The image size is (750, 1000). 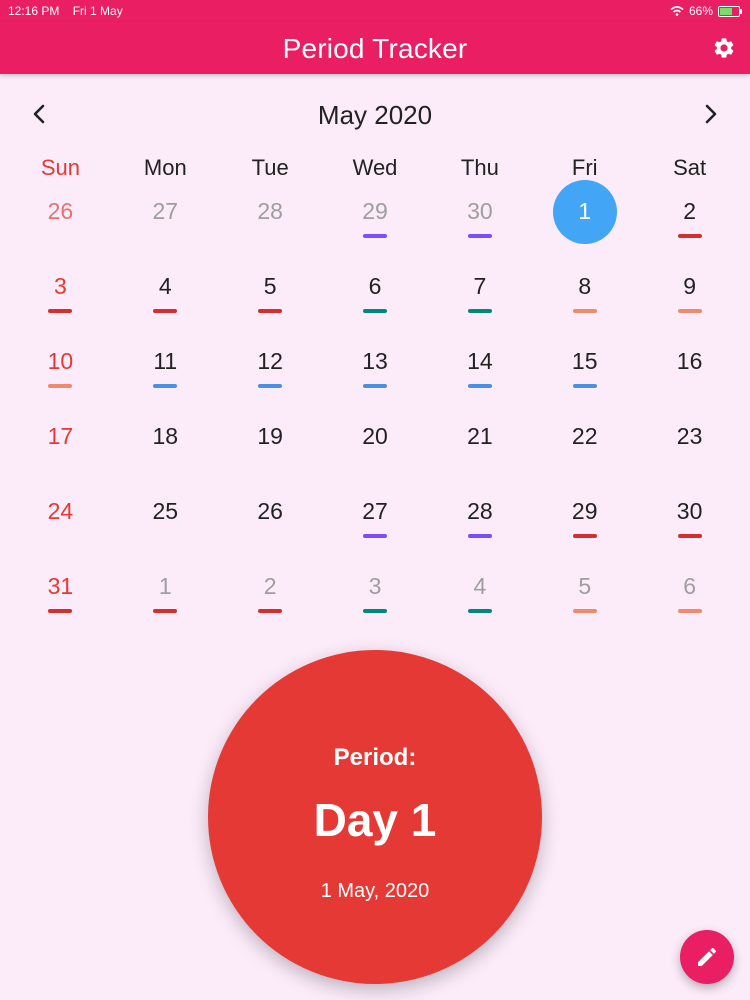 What do you see at coordinates (375, 450) in the screenshot?
I see `calendar-day: 20` at bounding box center [375, 450].